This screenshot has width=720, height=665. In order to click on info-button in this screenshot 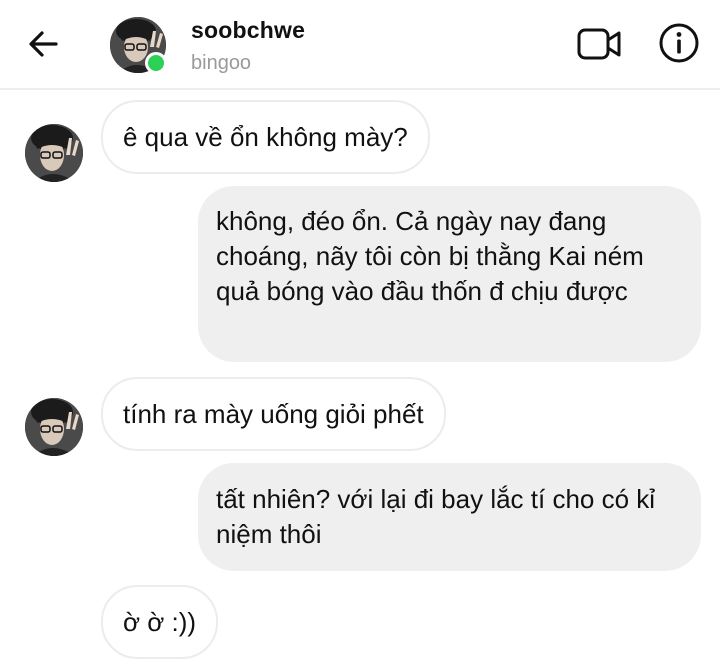, I will do `click(679, 43)`.